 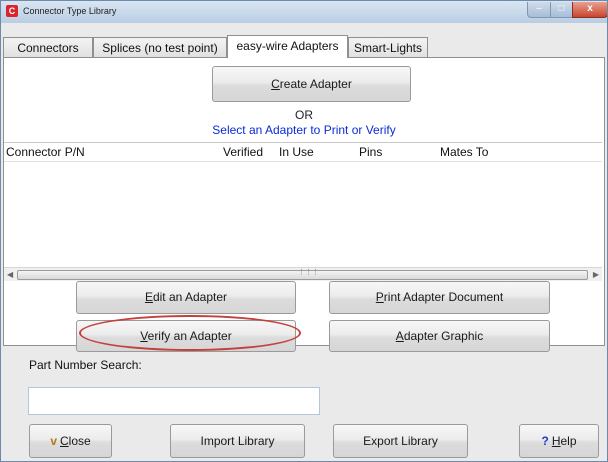 What do you see at coordinates (443, 297) in the screenshot?
I see `print-adapter-label: rint Adapter Document` at bounding box center [443, 297].